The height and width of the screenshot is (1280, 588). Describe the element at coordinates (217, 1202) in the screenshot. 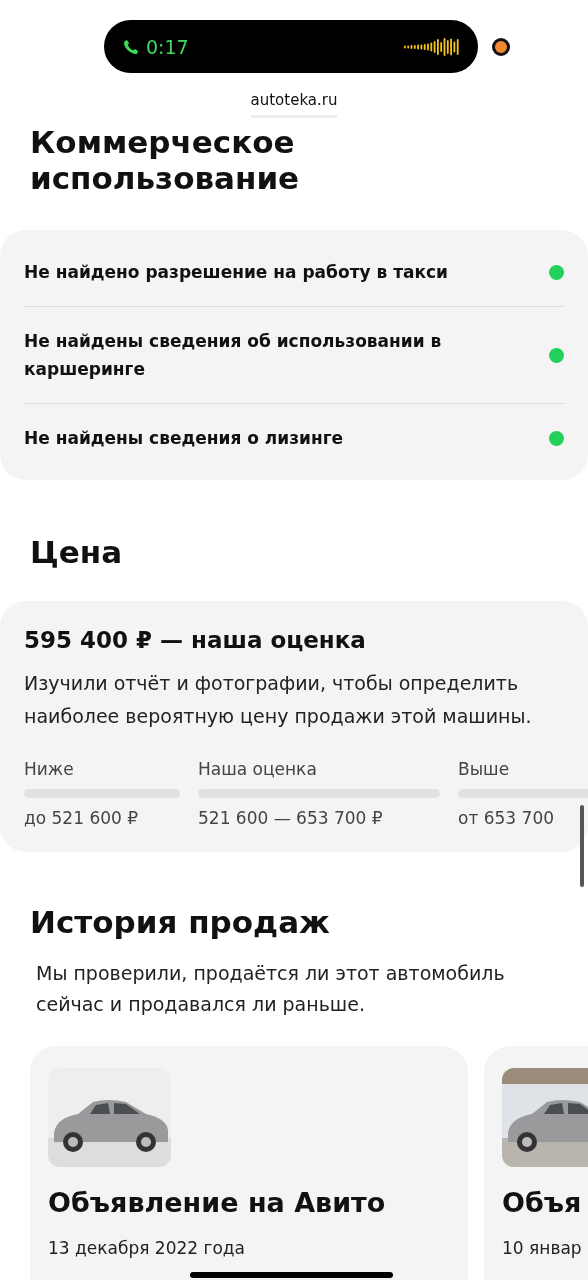

I see `listing-title: Объявление на Авито` at that location.